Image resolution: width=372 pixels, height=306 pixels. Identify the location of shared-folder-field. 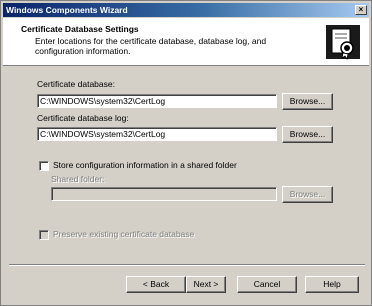
(164, 194).